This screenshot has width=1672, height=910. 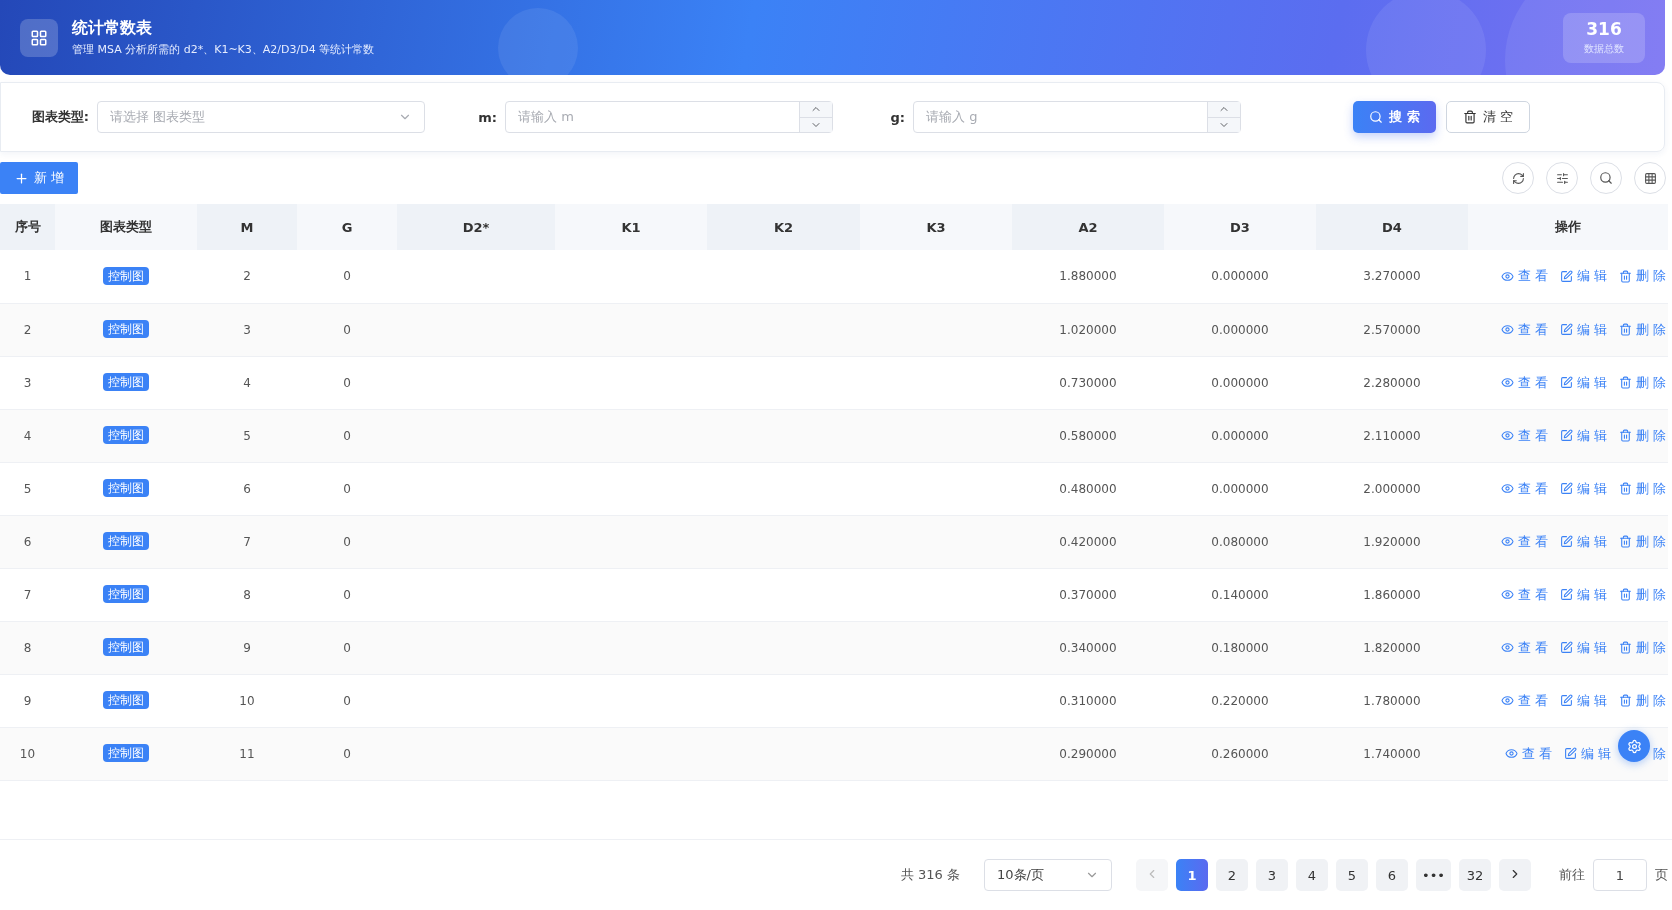 I want to click on page-button: 2, so click(x=1232, y=875).